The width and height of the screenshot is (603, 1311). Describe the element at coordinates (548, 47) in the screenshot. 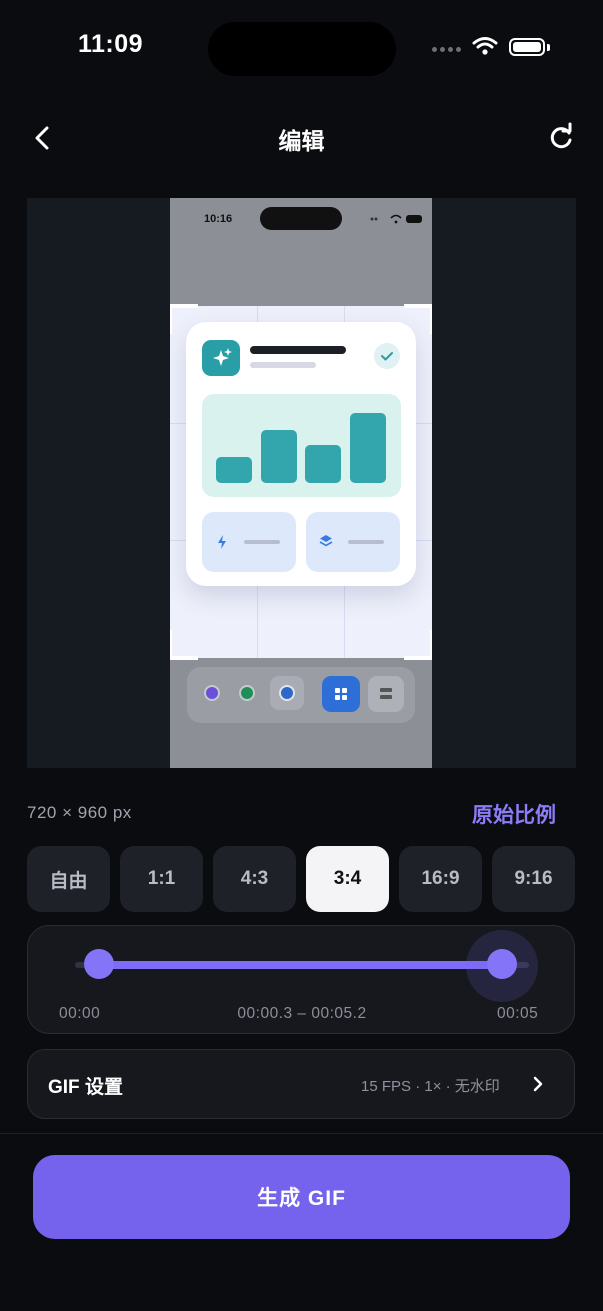

I see `battery-cap` at that location.